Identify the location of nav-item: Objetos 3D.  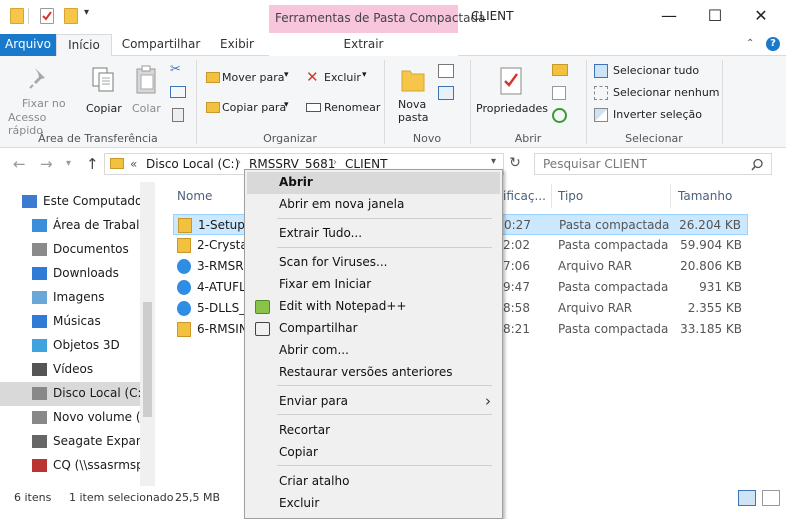
(70, 346).